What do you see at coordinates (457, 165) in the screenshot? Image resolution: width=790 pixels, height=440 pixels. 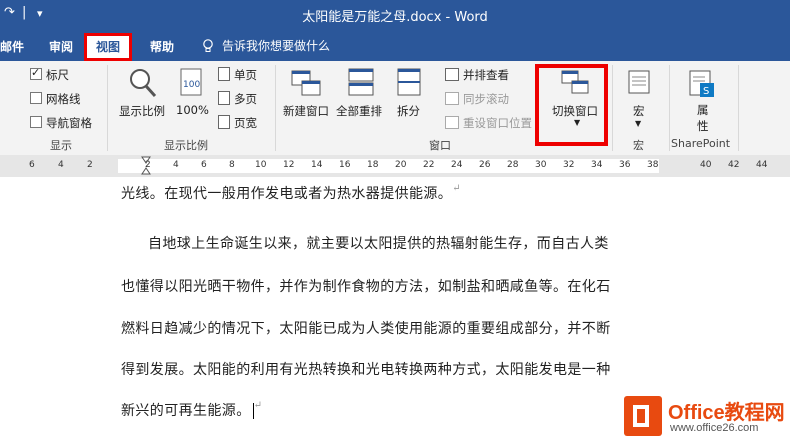 I see `ruler-number: 24` at bounding box center [457, 165].